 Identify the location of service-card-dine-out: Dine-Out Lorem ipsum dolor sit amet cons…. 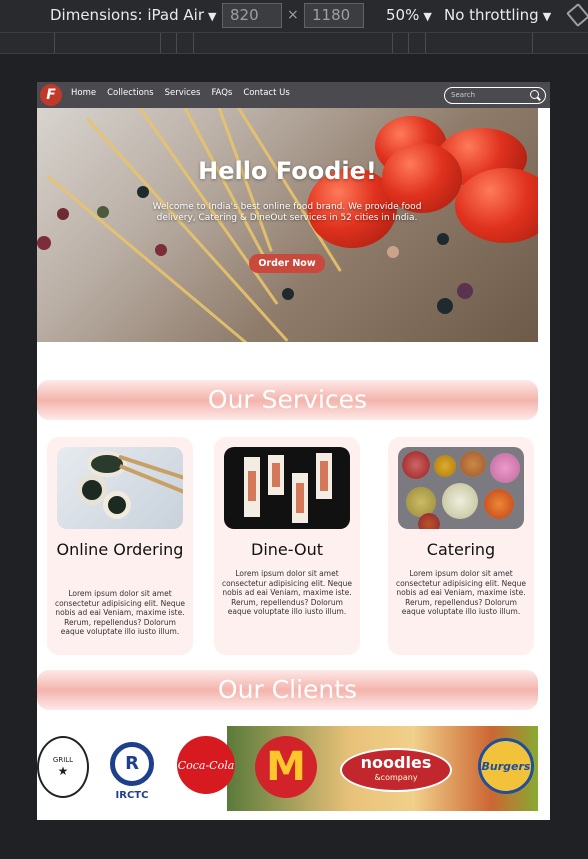
(287, 546).